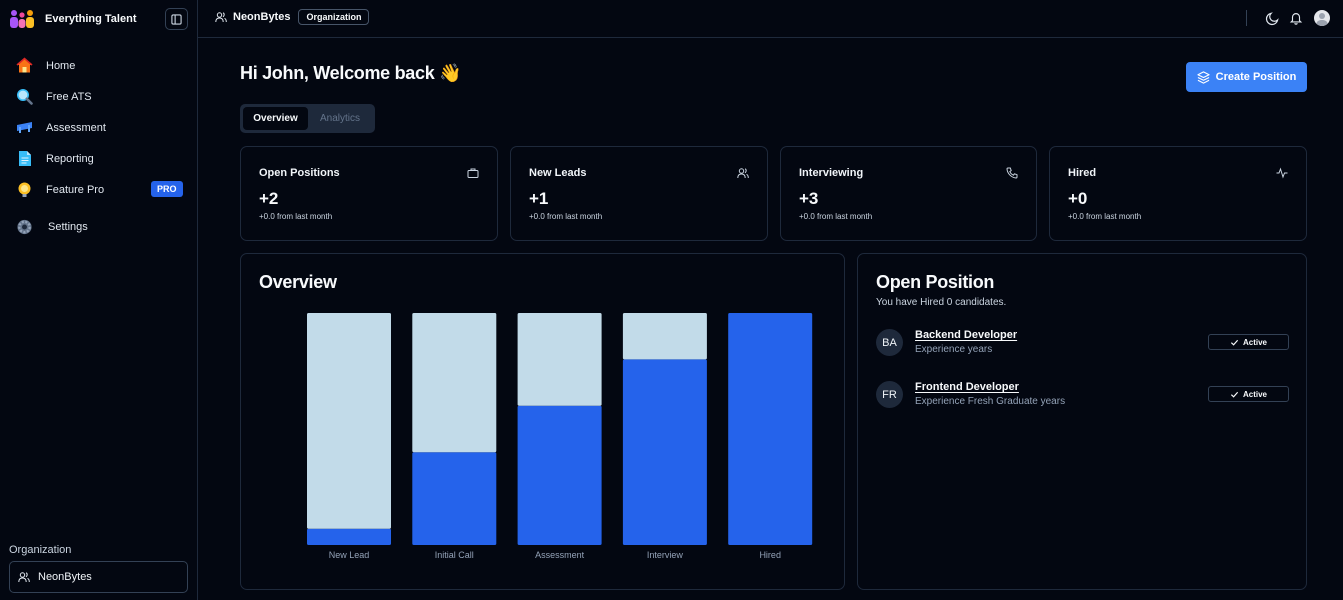 The height and width of the screenshot is (600, 1343). I want to click on brand-name: Everything Talent, so click(91, 19).